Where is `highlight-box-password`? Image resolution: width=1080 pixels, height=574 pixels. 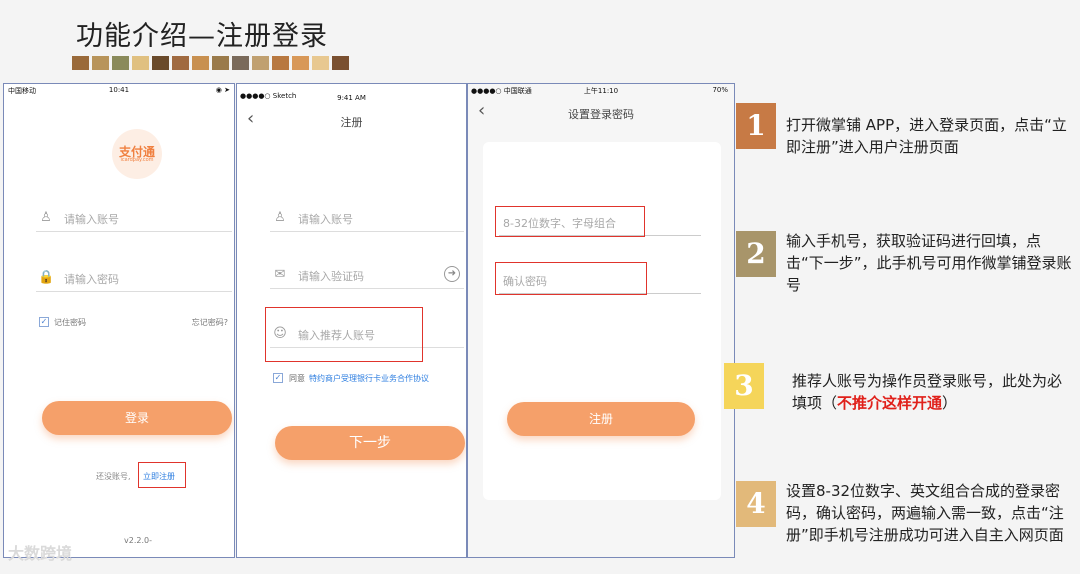
highlight-box-password is located at coordinates (570, 221).